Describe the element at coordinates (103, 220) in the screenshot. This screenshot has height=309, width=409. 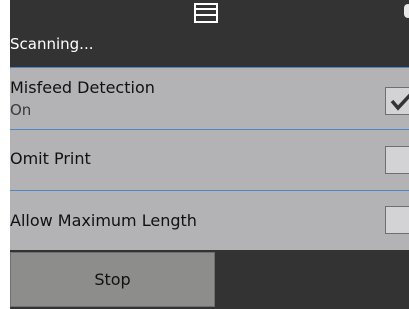
I see `setting-label: Allow Maximum Length` at that location.